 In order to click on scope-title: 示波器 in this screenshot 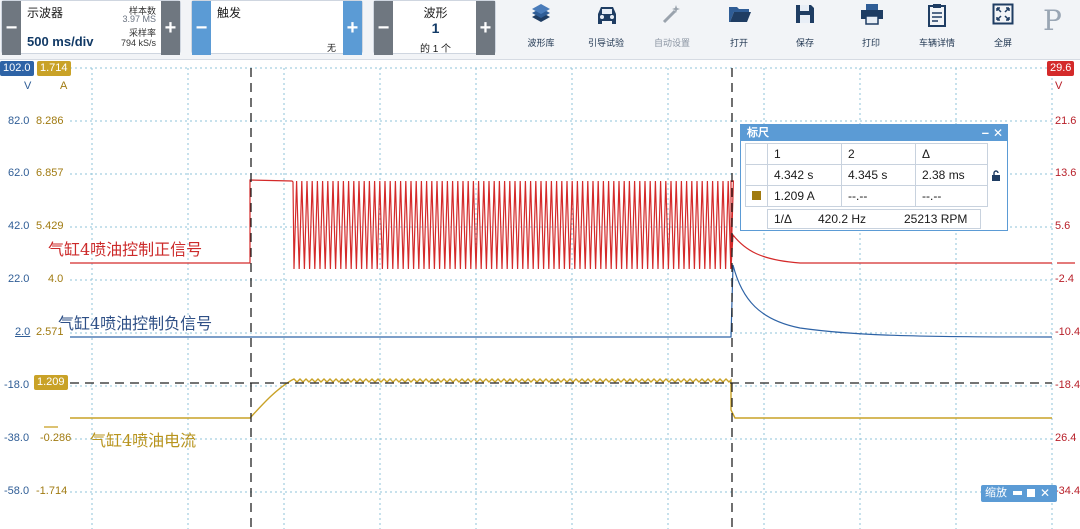, I will do `click(45, 13)`.